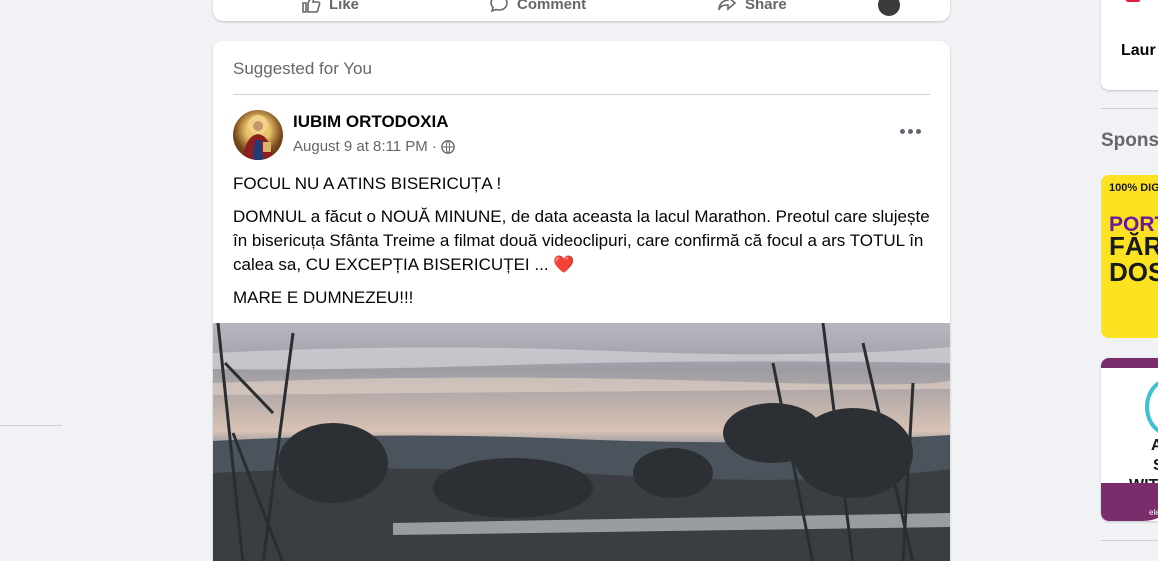  I want to click on comment-icon, so click(499, 6).